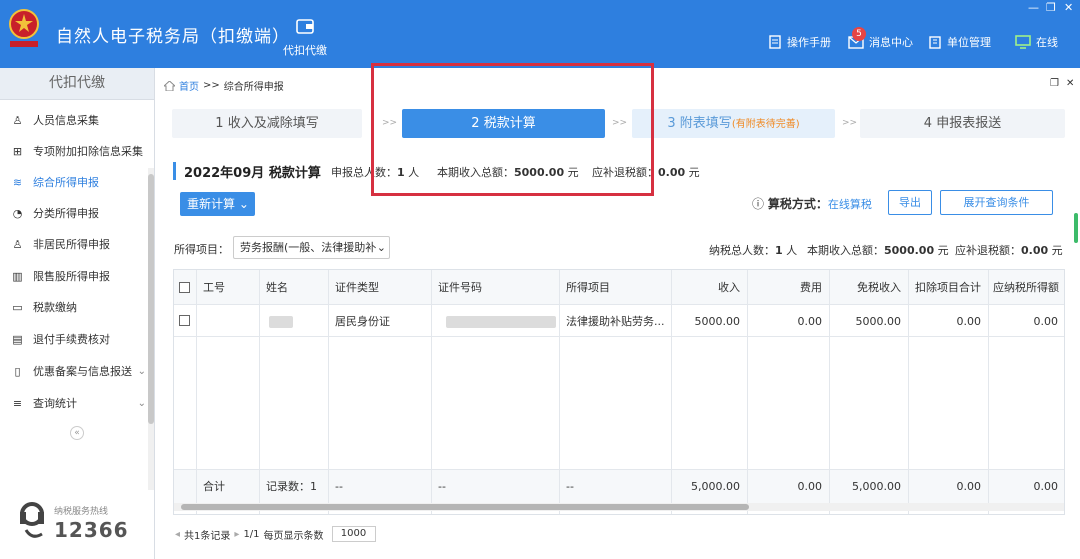  What do you see at coordinates (353, 534) in the screenshot?
I see `per-page-input: 1000` at bounding box center [353, 534].